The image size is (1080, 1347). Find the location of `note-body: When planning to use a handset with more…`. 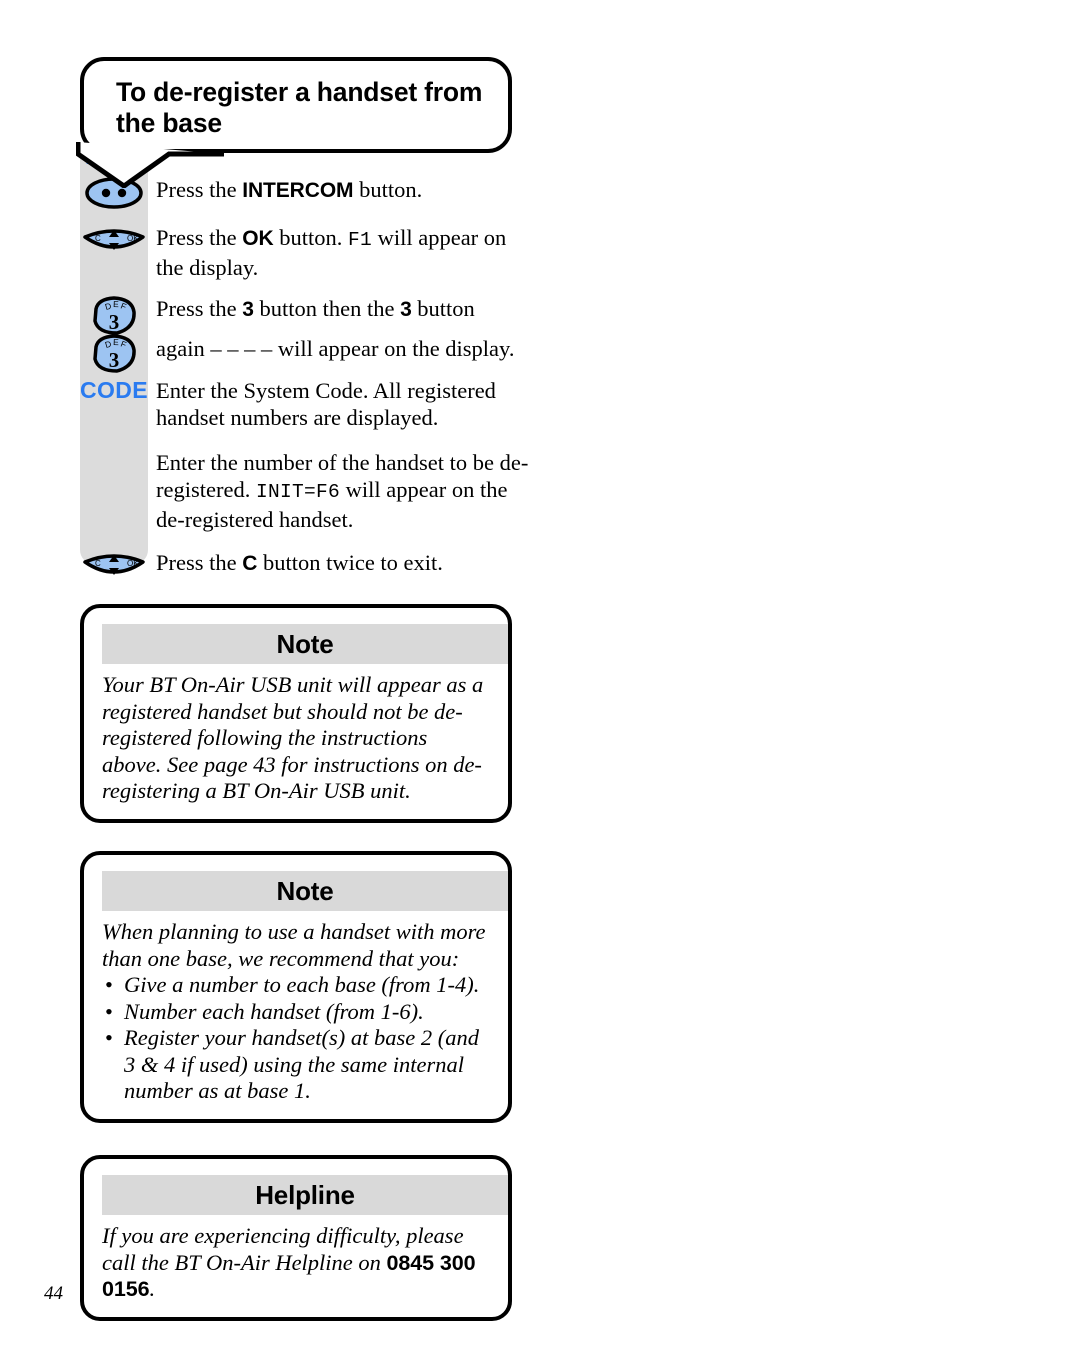

note-body: When planning to use a handset with more… is located at coordinates (296, 1015).